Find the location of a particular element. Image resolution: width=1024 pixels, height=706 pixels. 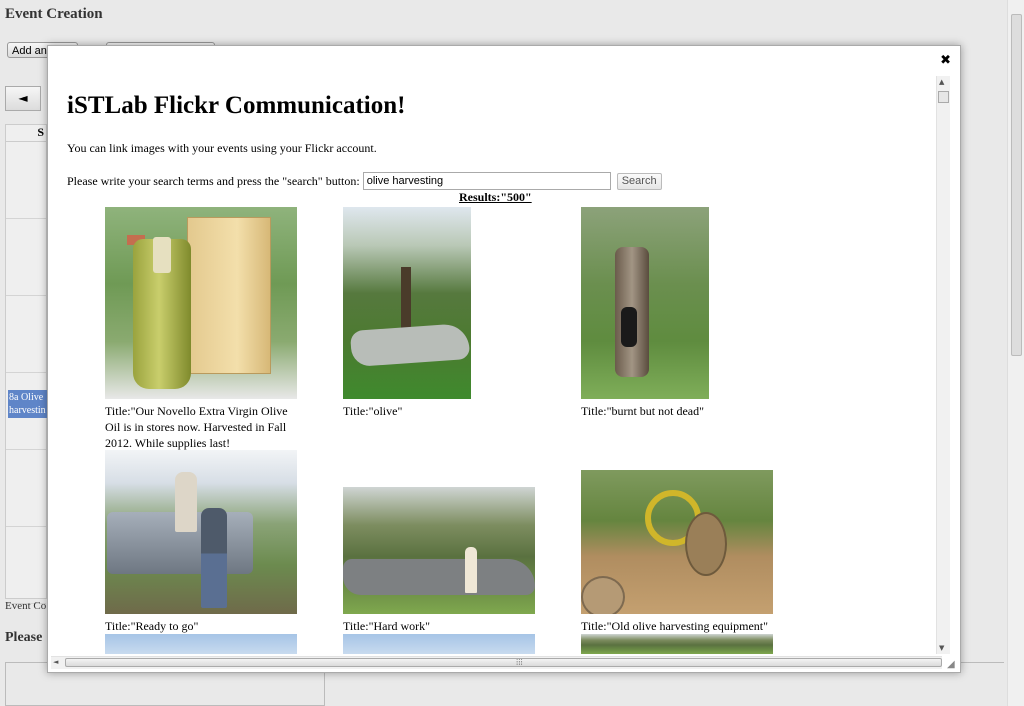

photo-caption: Title:"olive" is located at coordinates (373, 411).